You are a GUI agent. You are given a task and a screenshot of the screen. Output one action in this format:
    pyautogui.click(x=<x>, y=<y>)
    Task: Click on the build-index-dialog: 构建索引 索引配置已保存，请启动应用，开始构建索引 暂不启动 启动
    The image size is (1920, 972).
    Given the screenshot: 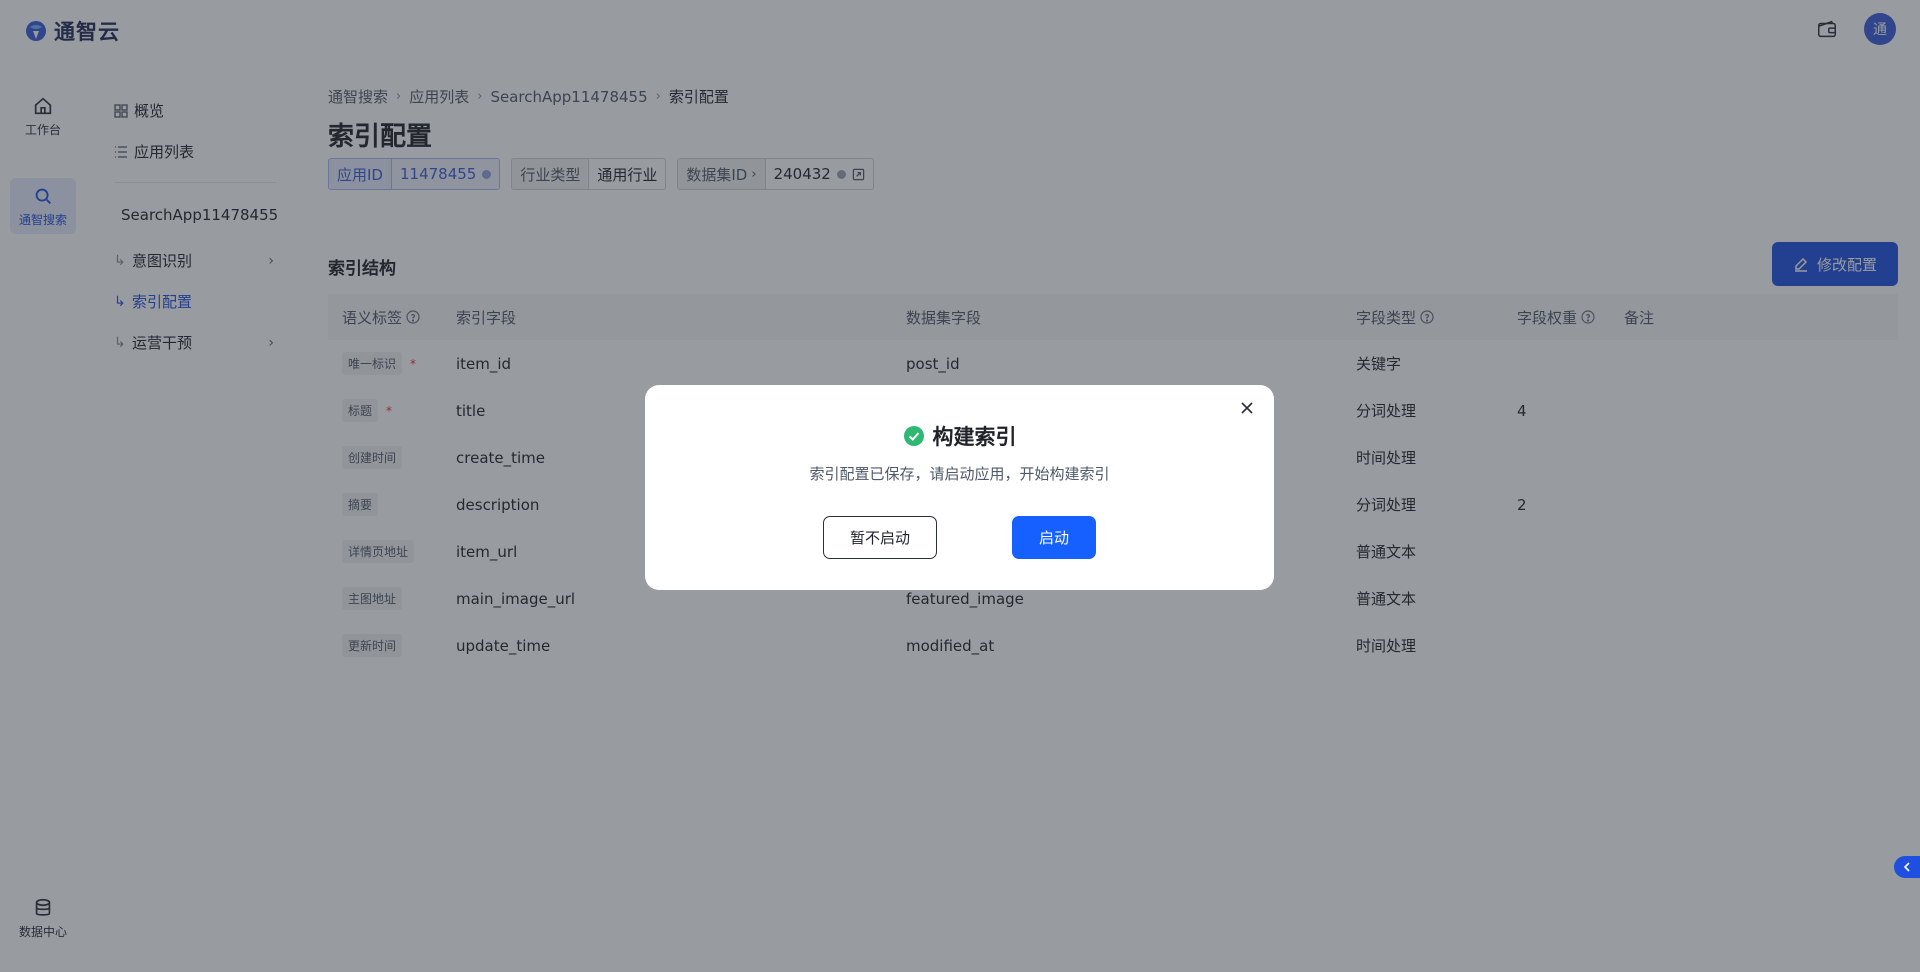 What is the action you would take?
    pyautogui.click(x=959, y=487)
    